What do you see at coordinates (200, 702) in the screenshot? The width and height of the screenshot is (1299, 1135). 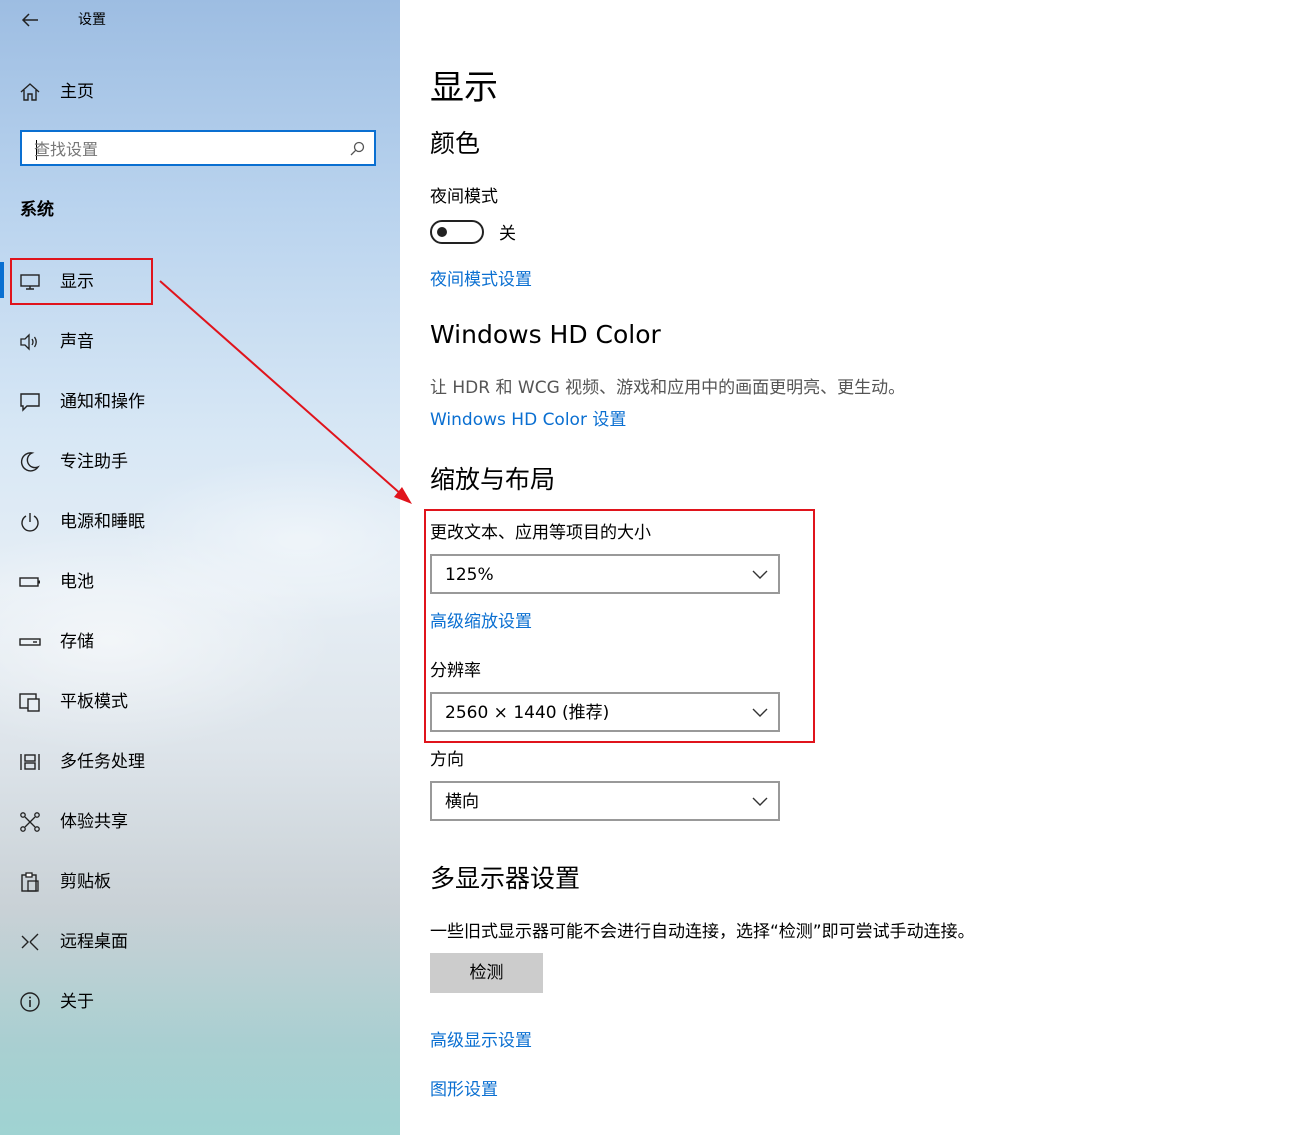 I see `sidebar-item-tablet-mode: 平板模式` at bounding box center [200, 702].